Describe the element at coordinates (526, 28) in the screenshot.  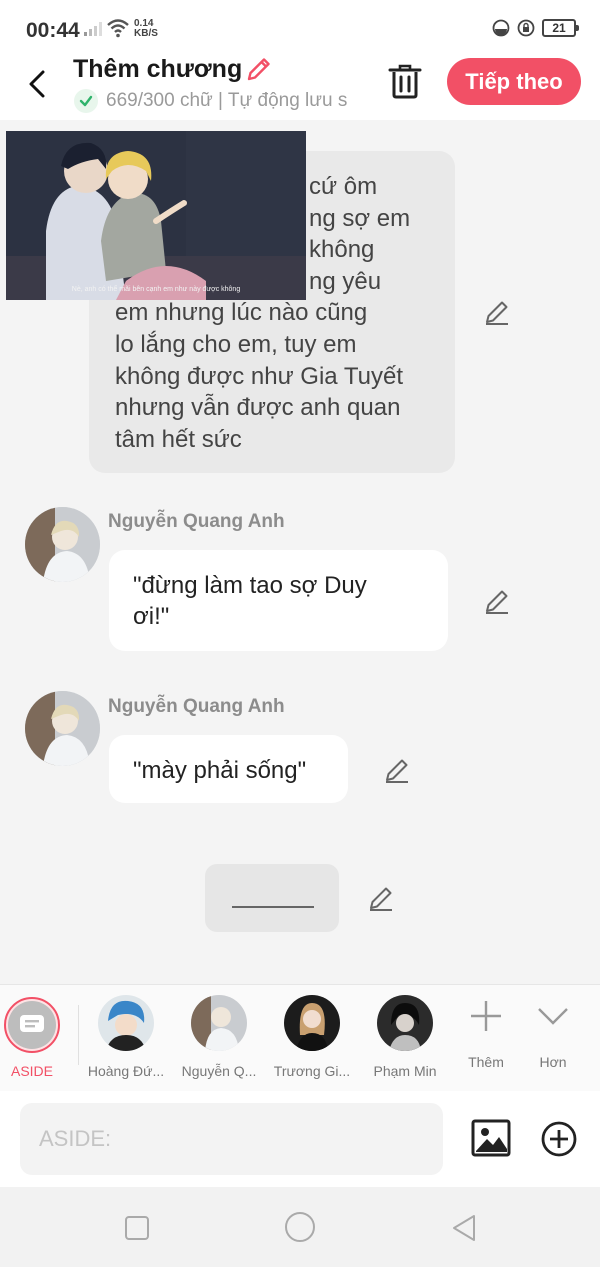
I see `rotation-lock-icon` at that location.